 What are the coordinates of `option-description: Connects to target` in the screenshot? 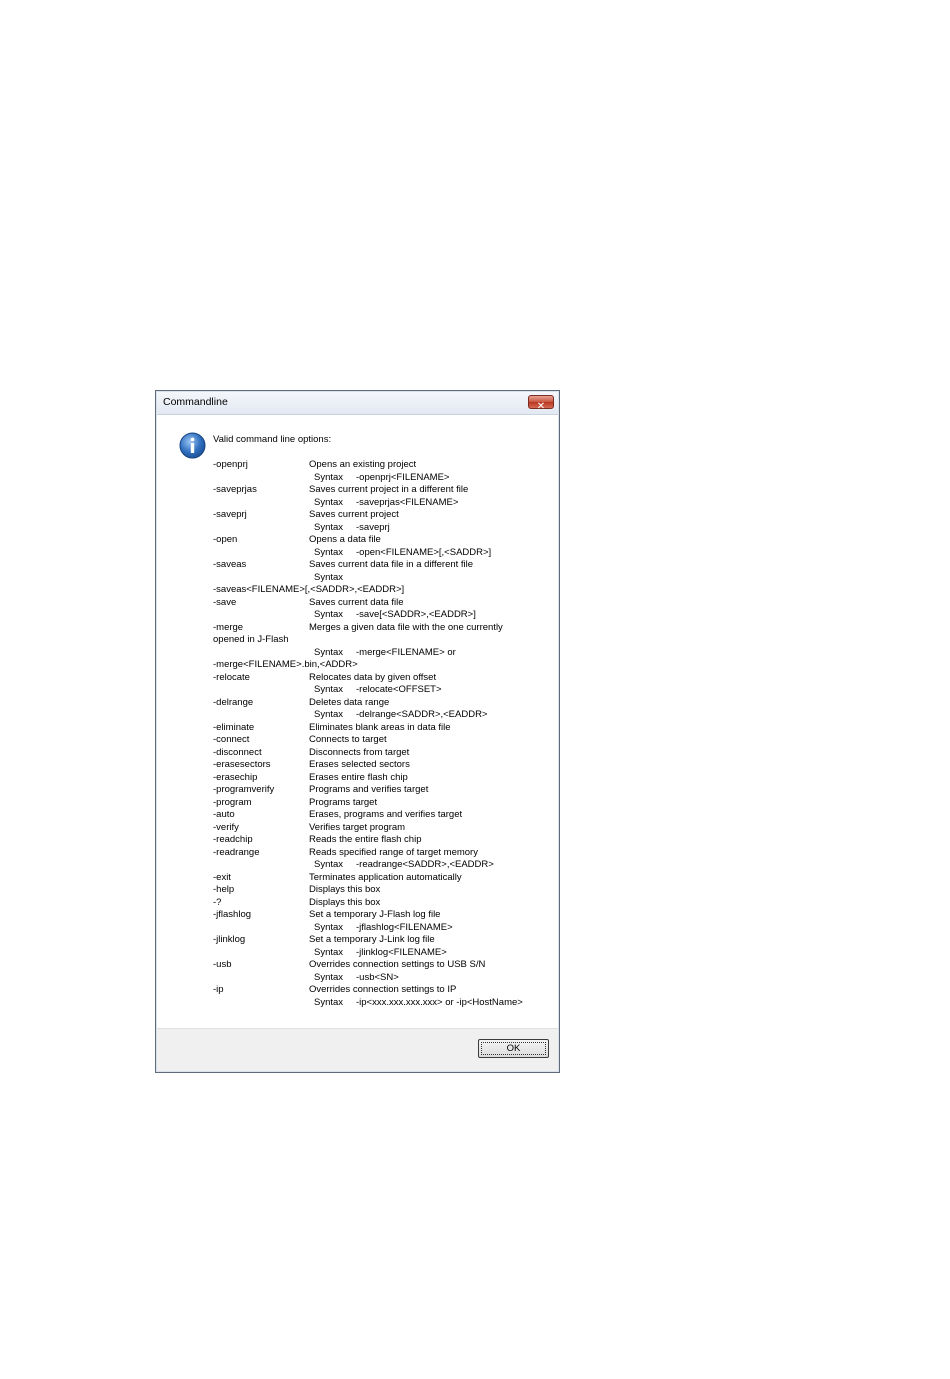 It's located at (348, 739).